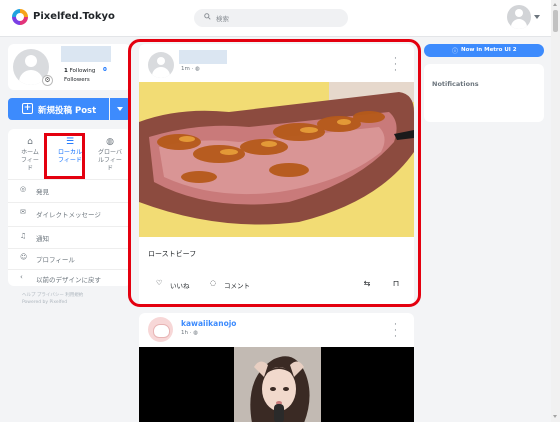  I want to click on info-icon: ⓘ, so click(455, 51).